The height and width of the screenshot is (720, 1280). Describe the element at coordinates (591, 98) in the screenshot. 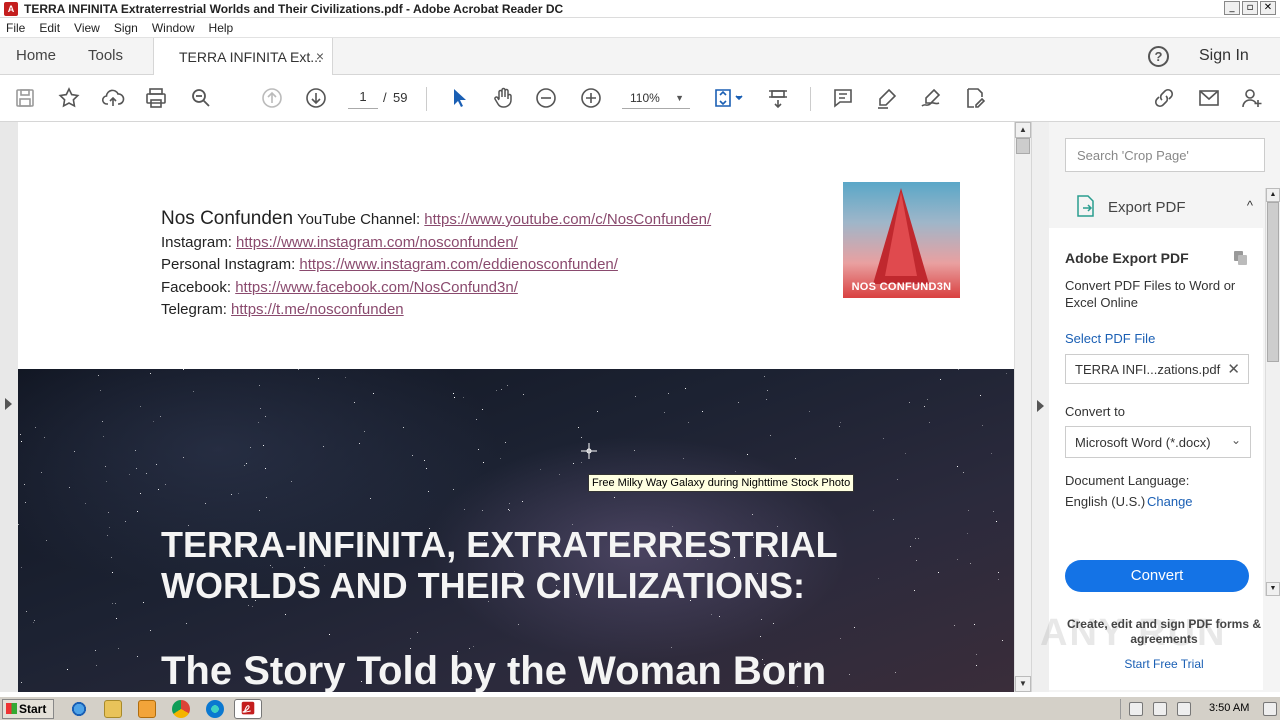

I see `zoom-in-icon` at that location.